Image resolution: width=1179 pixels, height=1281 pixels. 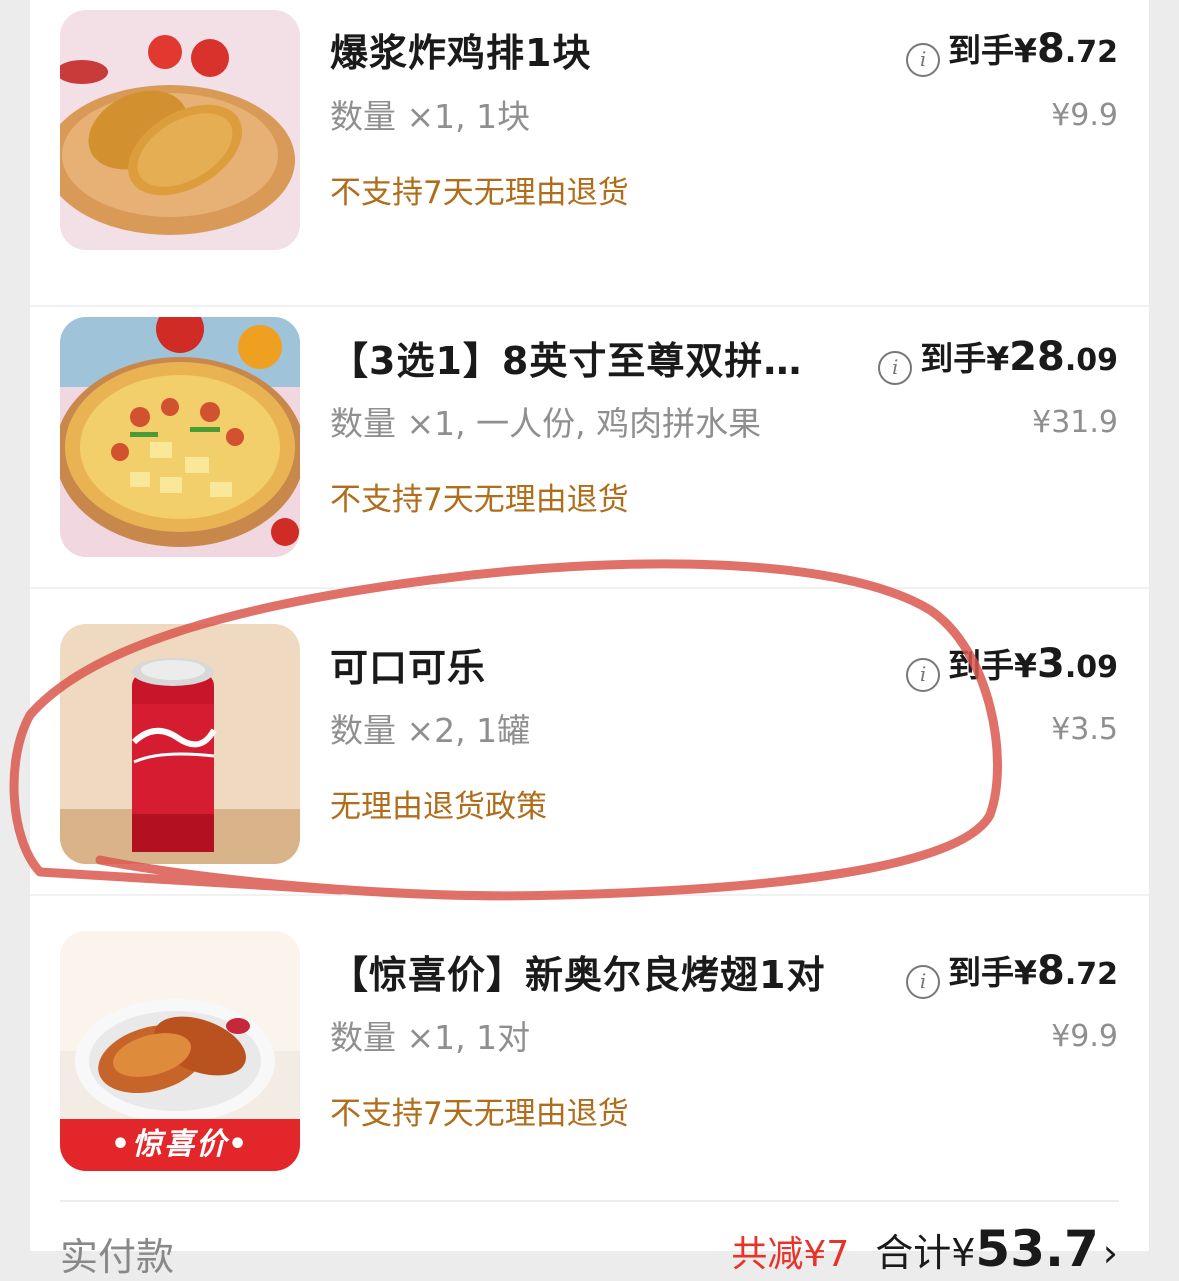 What do you see at coordinates (1037, 1249) in the screenshot?
I see `total-value: 53.7` at bounding box center [1037, 1249].